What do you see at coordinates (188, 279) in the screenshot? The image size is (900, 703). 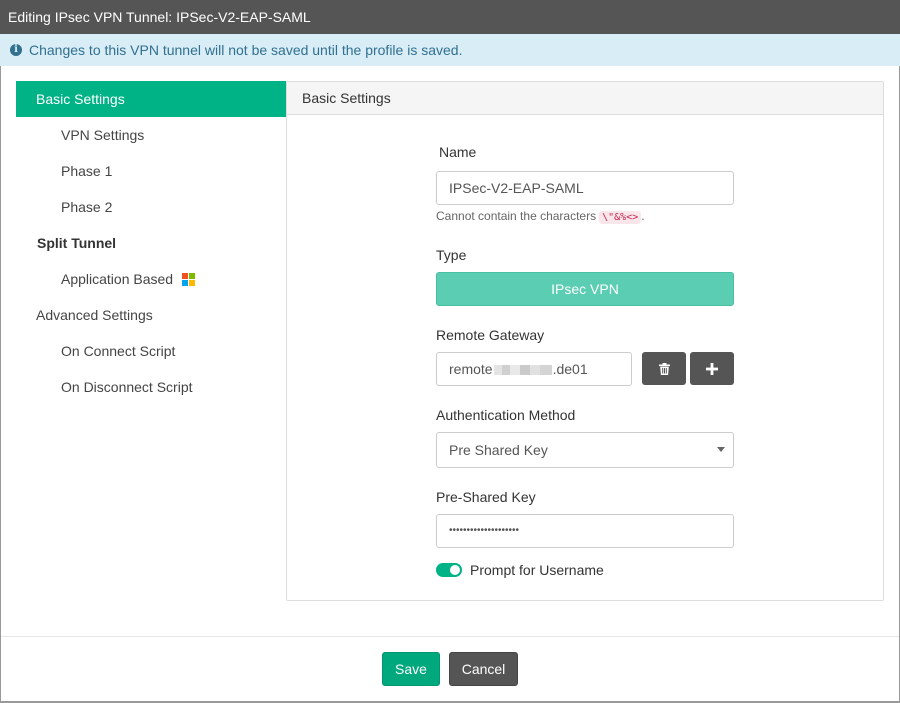 I see `windows-logo-icon` at bounding box center [188, 279].